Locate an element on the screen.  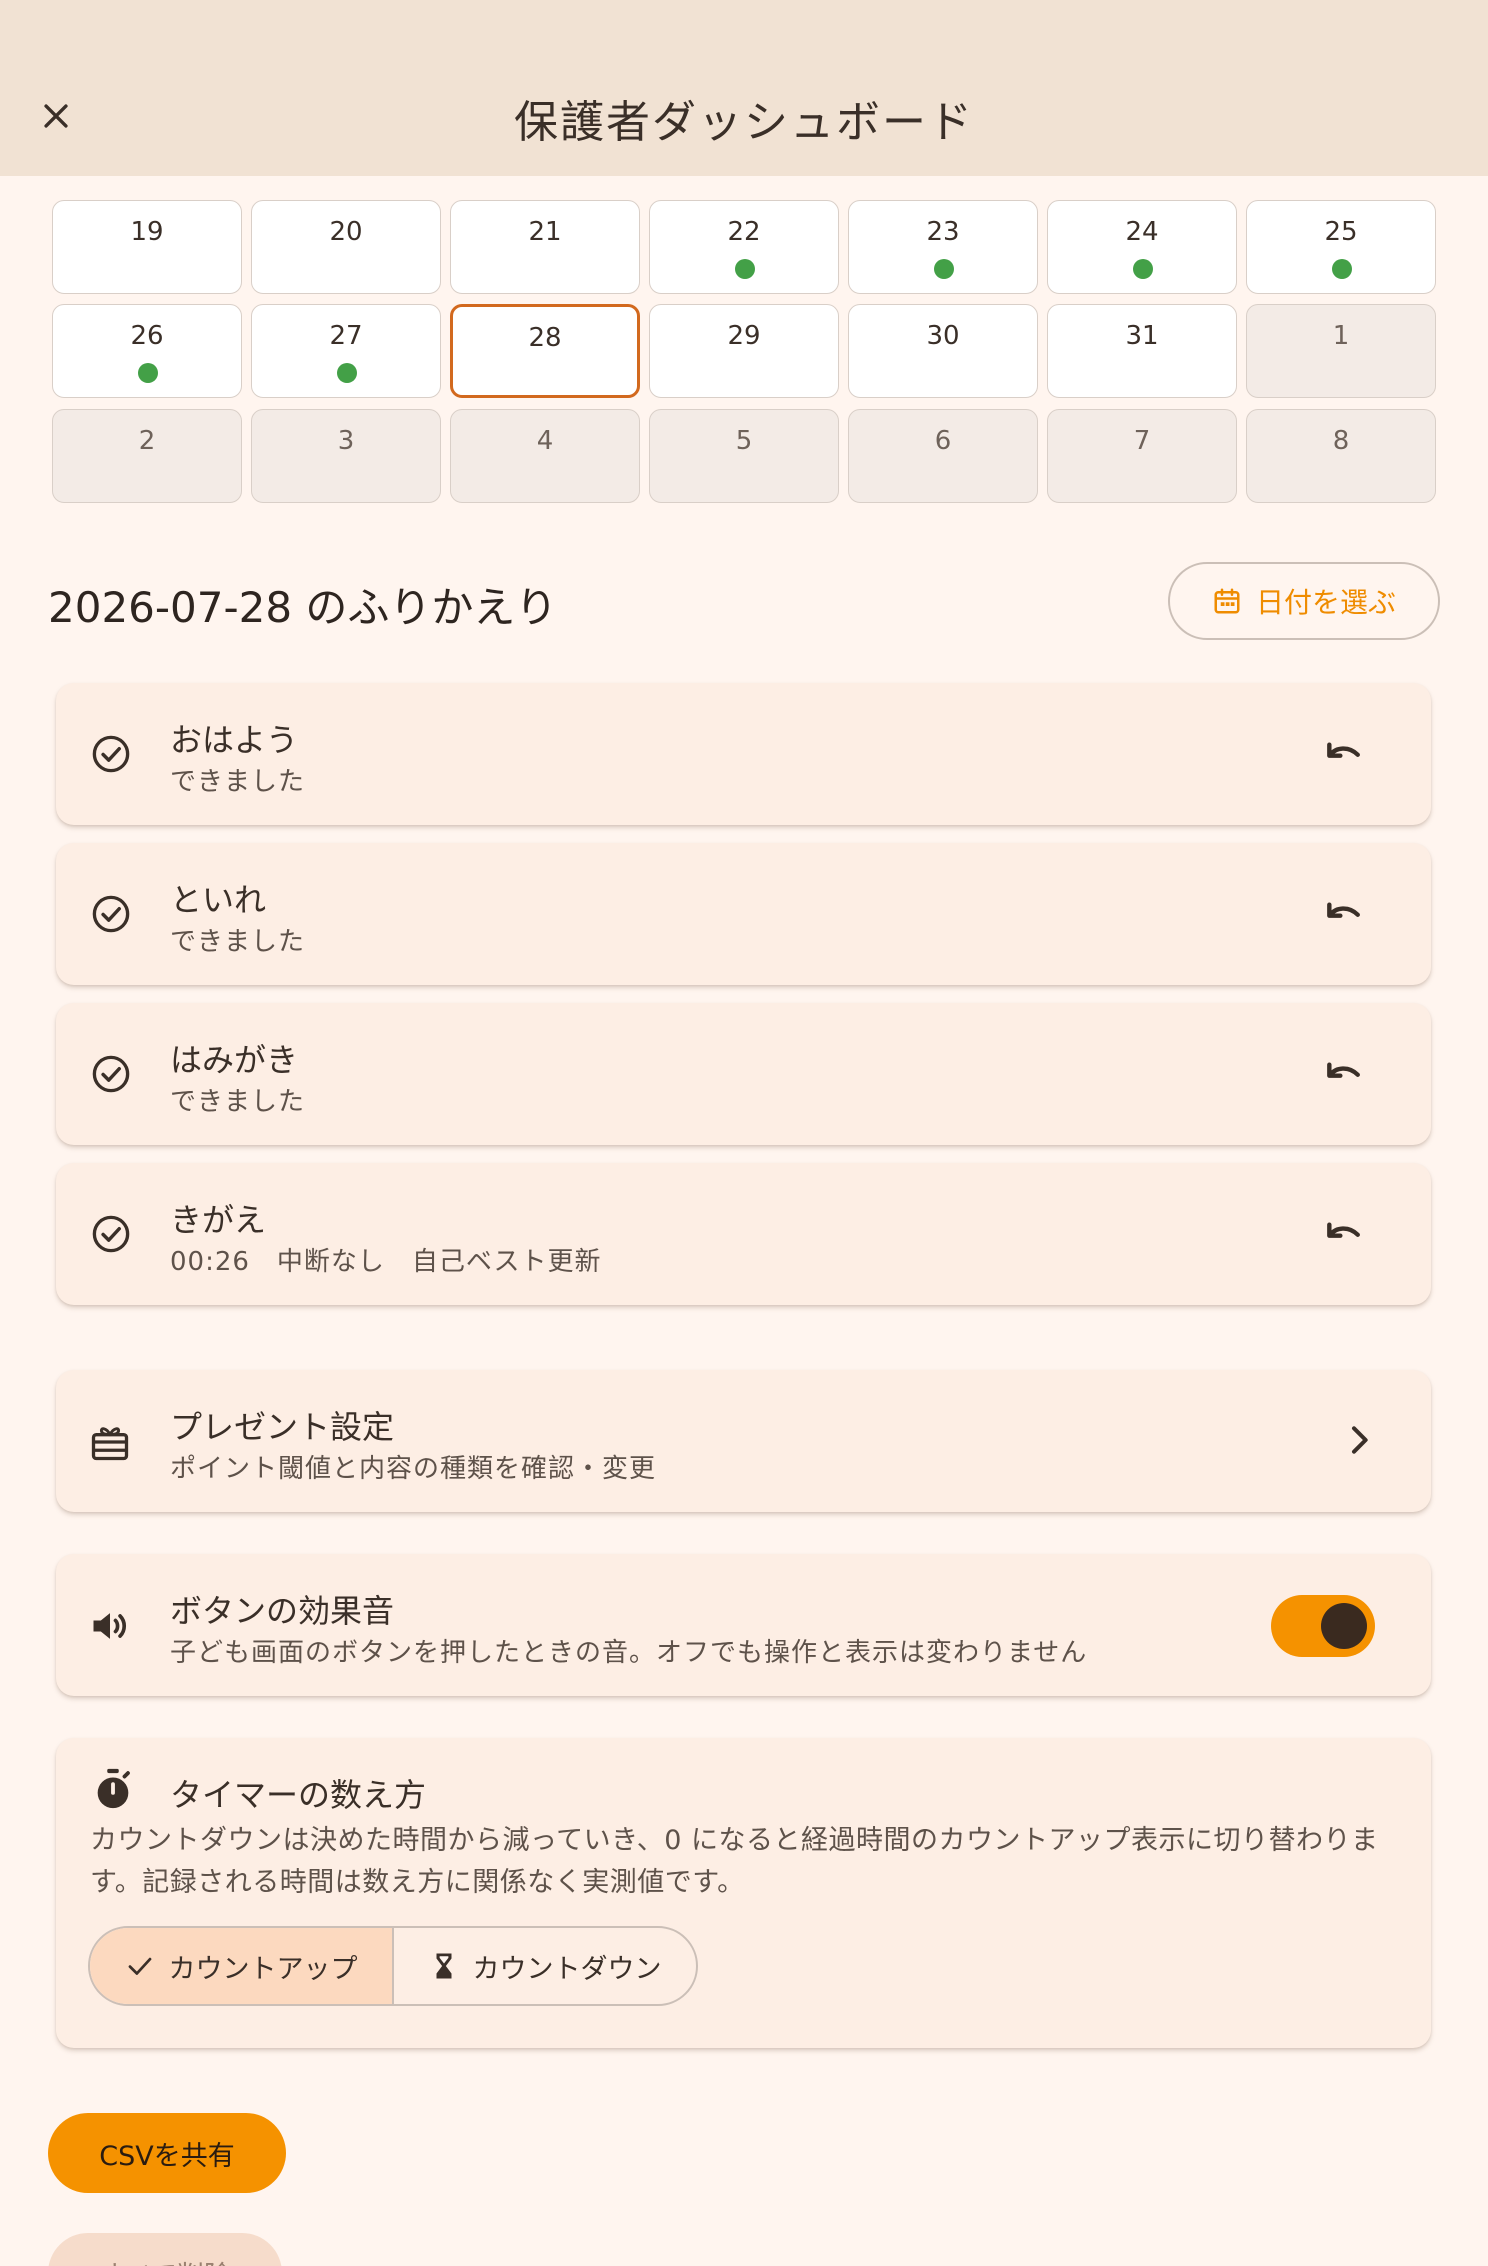
calendar-day: 22 is located at coordinates (744, 247).